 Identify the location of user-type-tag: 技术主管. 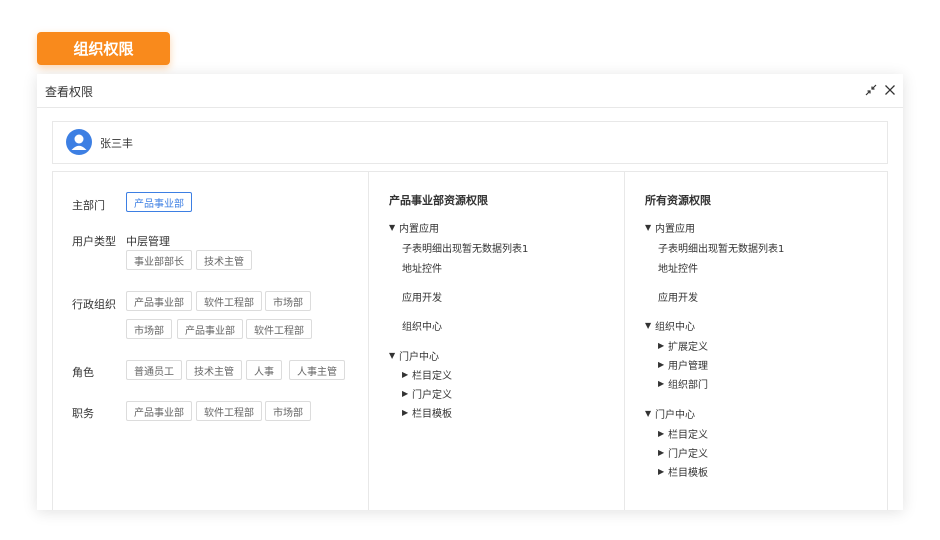
(224, 260).